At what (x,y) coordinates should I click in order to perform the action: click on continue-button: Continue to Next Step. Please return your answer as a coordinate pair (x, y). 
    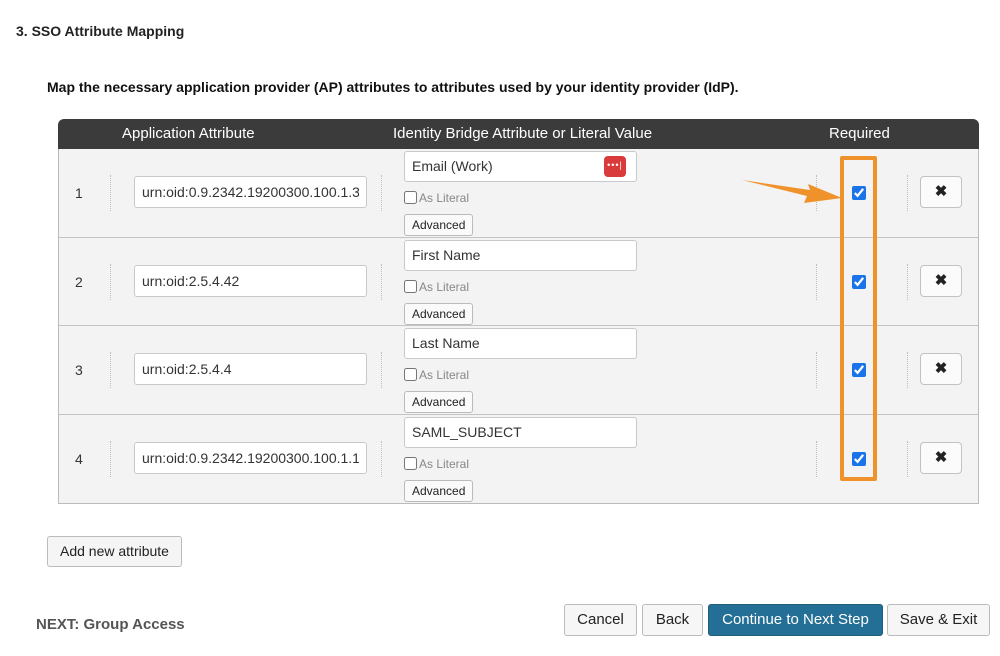
    Looking at the image, I should click on (795, 620).